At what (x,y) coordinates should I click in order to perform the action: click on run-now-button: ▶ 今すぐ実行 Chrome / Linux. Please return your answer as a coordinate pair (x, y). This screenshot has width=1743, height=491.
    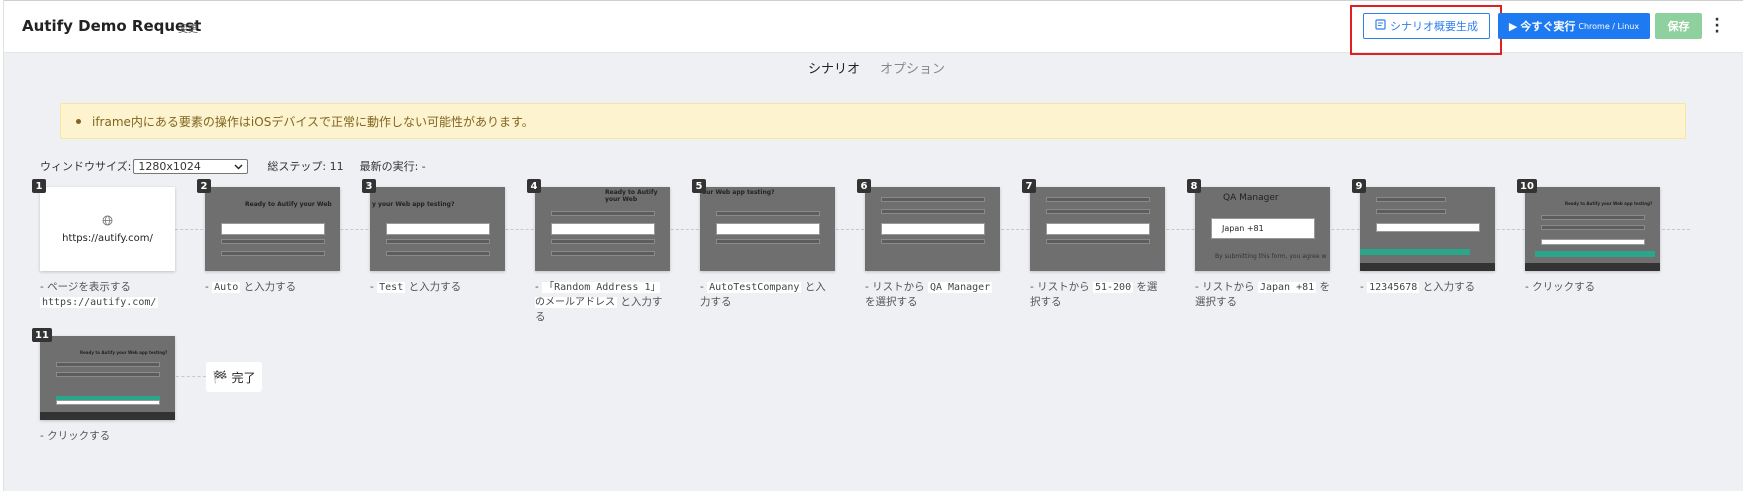
    Looking at the image, I should click on (1574, 26).